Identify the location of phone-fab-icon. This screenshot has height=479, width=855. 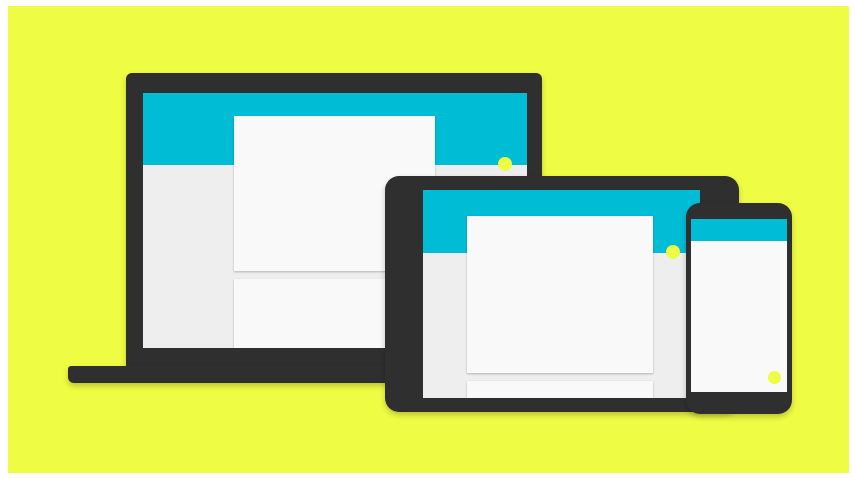
(774, 377).